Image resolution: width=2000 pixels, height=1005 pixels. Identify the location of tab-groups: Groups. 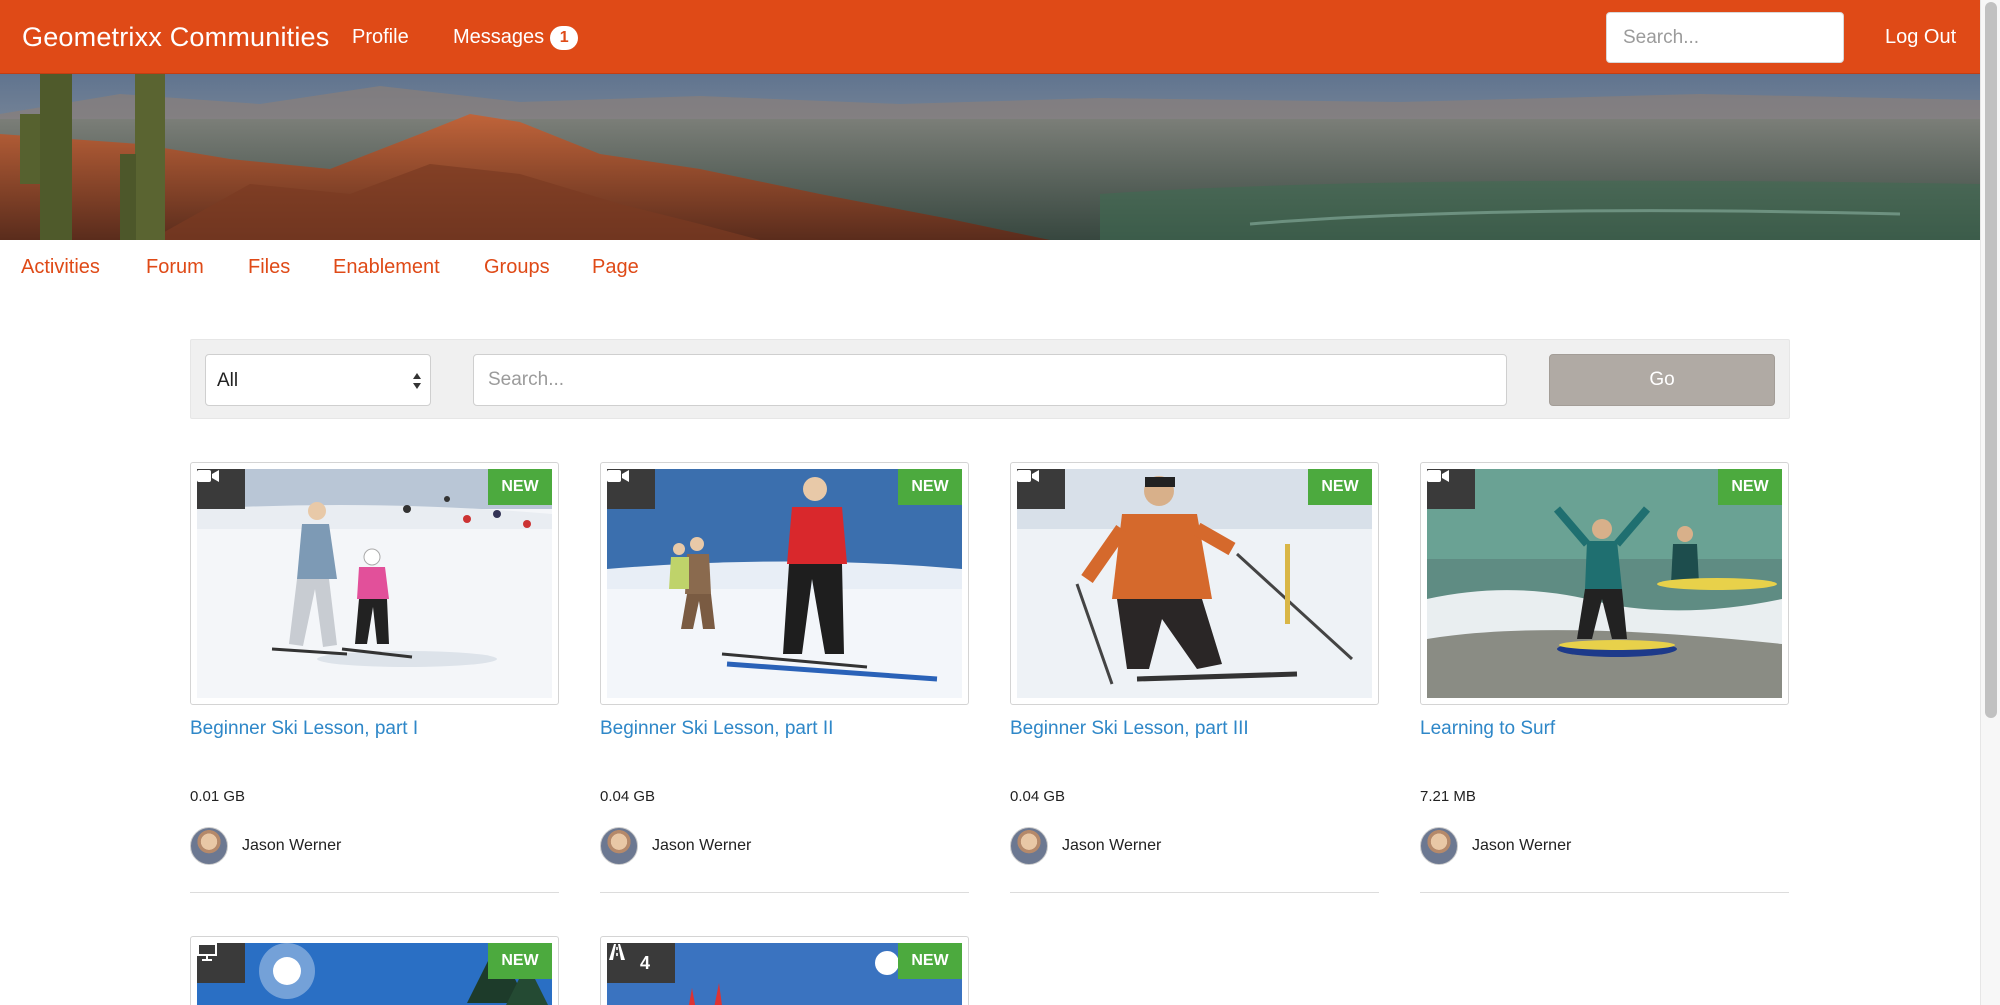
(517, 267).